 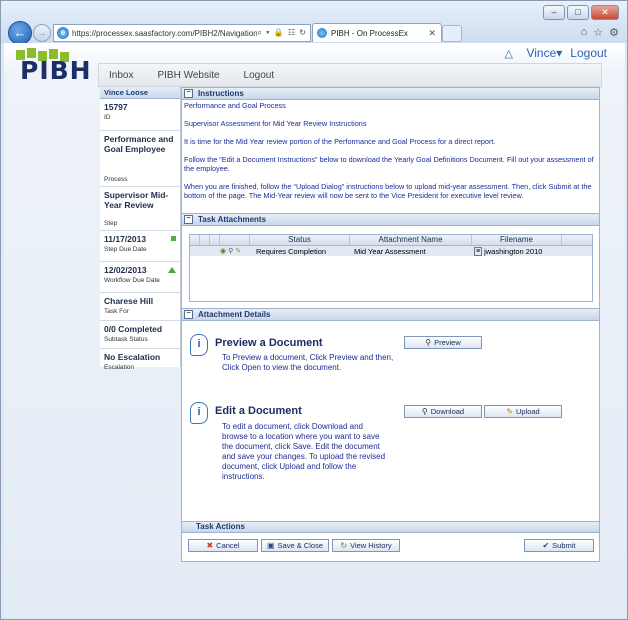 I want to click on upload-button: ✎ Upload, so click(x=523, y=411).